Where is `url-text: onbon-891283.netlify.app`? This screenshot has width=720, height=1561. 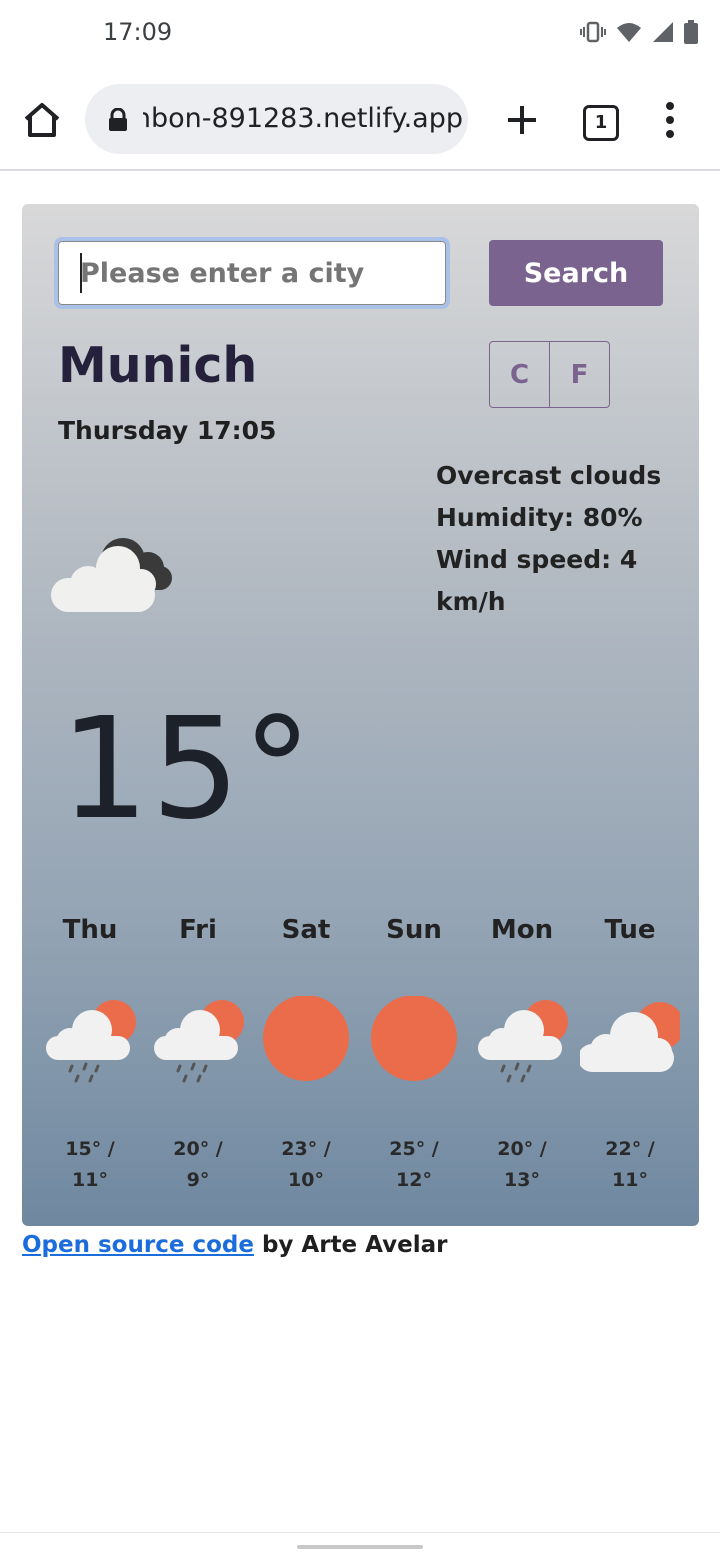
url-text: onbon-891283.netlify.app is located at coordinates (303, 118).